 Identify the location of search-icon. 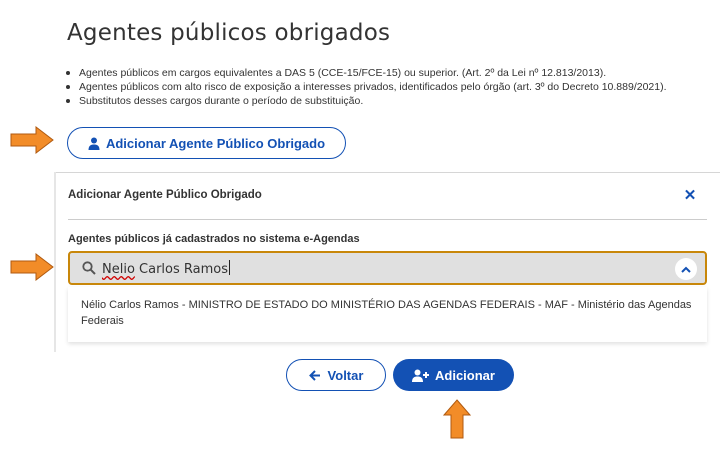
(89, 268).